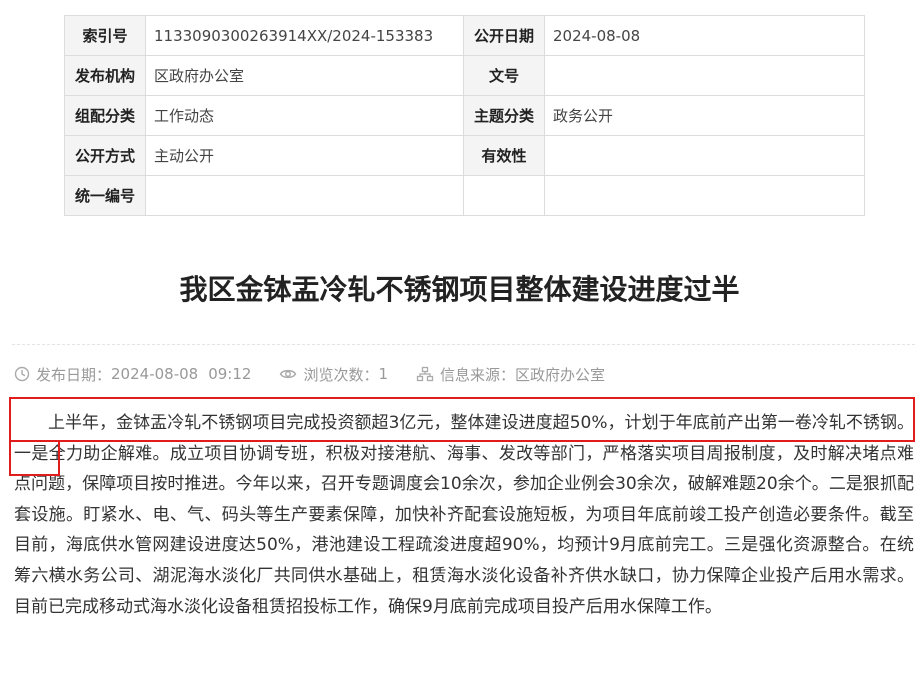  What do you see at coordinates (105, 195) in the screenshot?
I see `label-unified-number: 统一编号` at bounding box center [105, 195].